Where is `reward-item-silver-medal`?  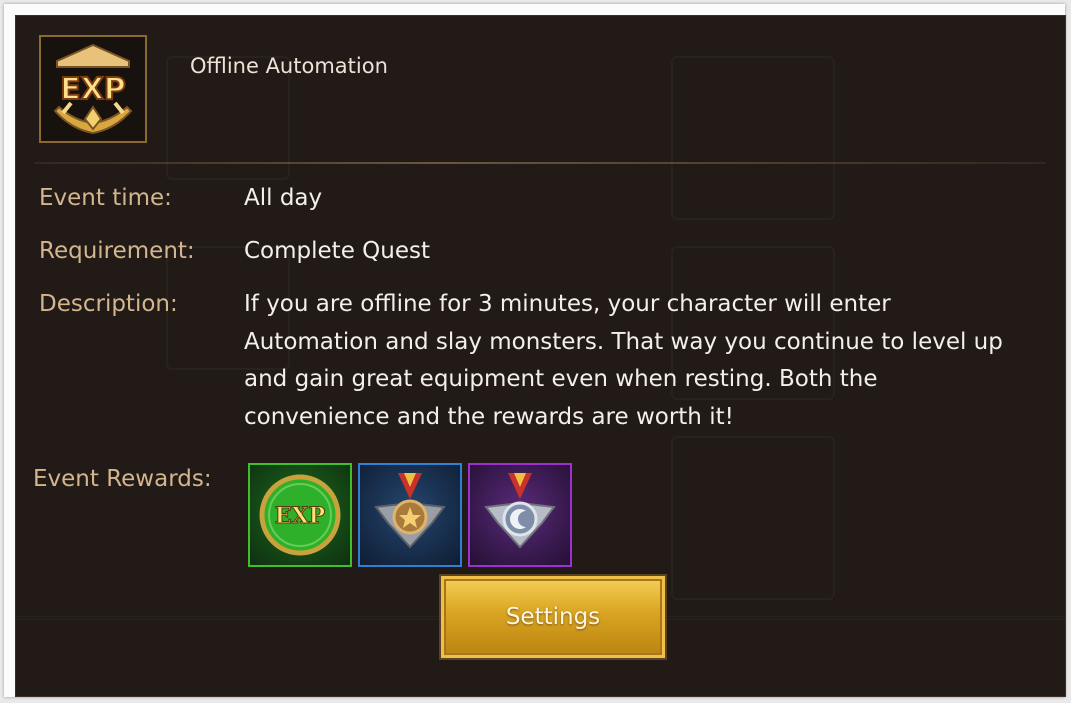 reward-item-silver-medal is located at coordinates (520, 515).